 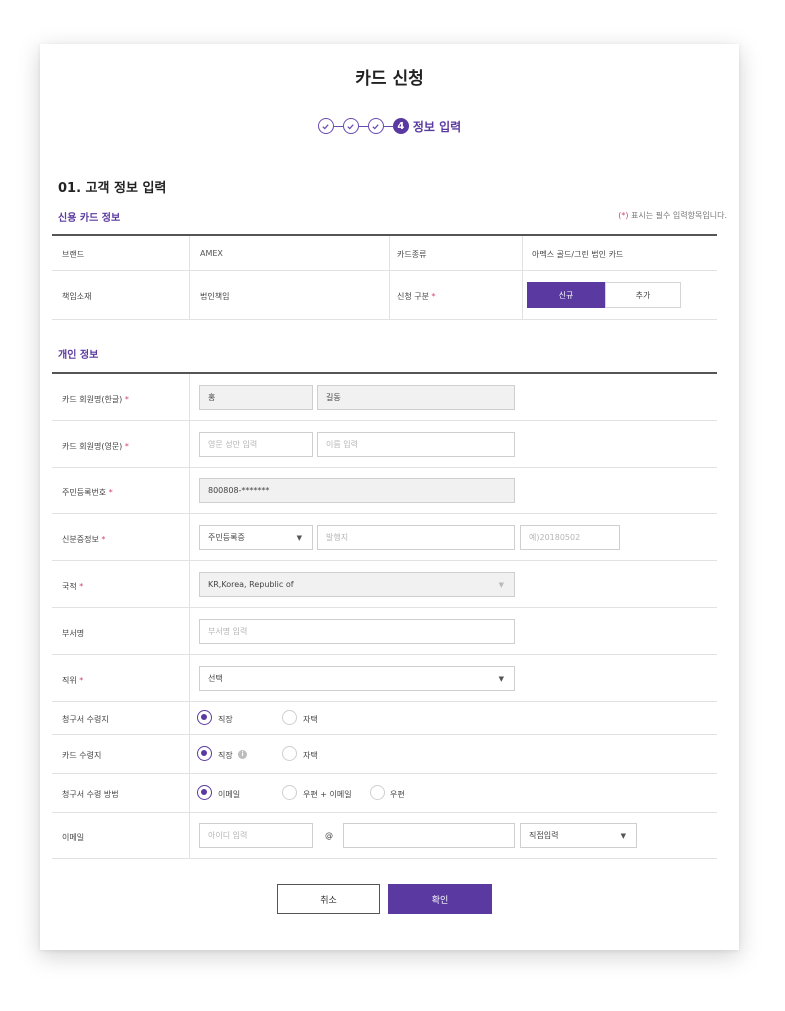 I want to click on position-row: 직위 * 선택 ▼, so click(x=384, y=678).